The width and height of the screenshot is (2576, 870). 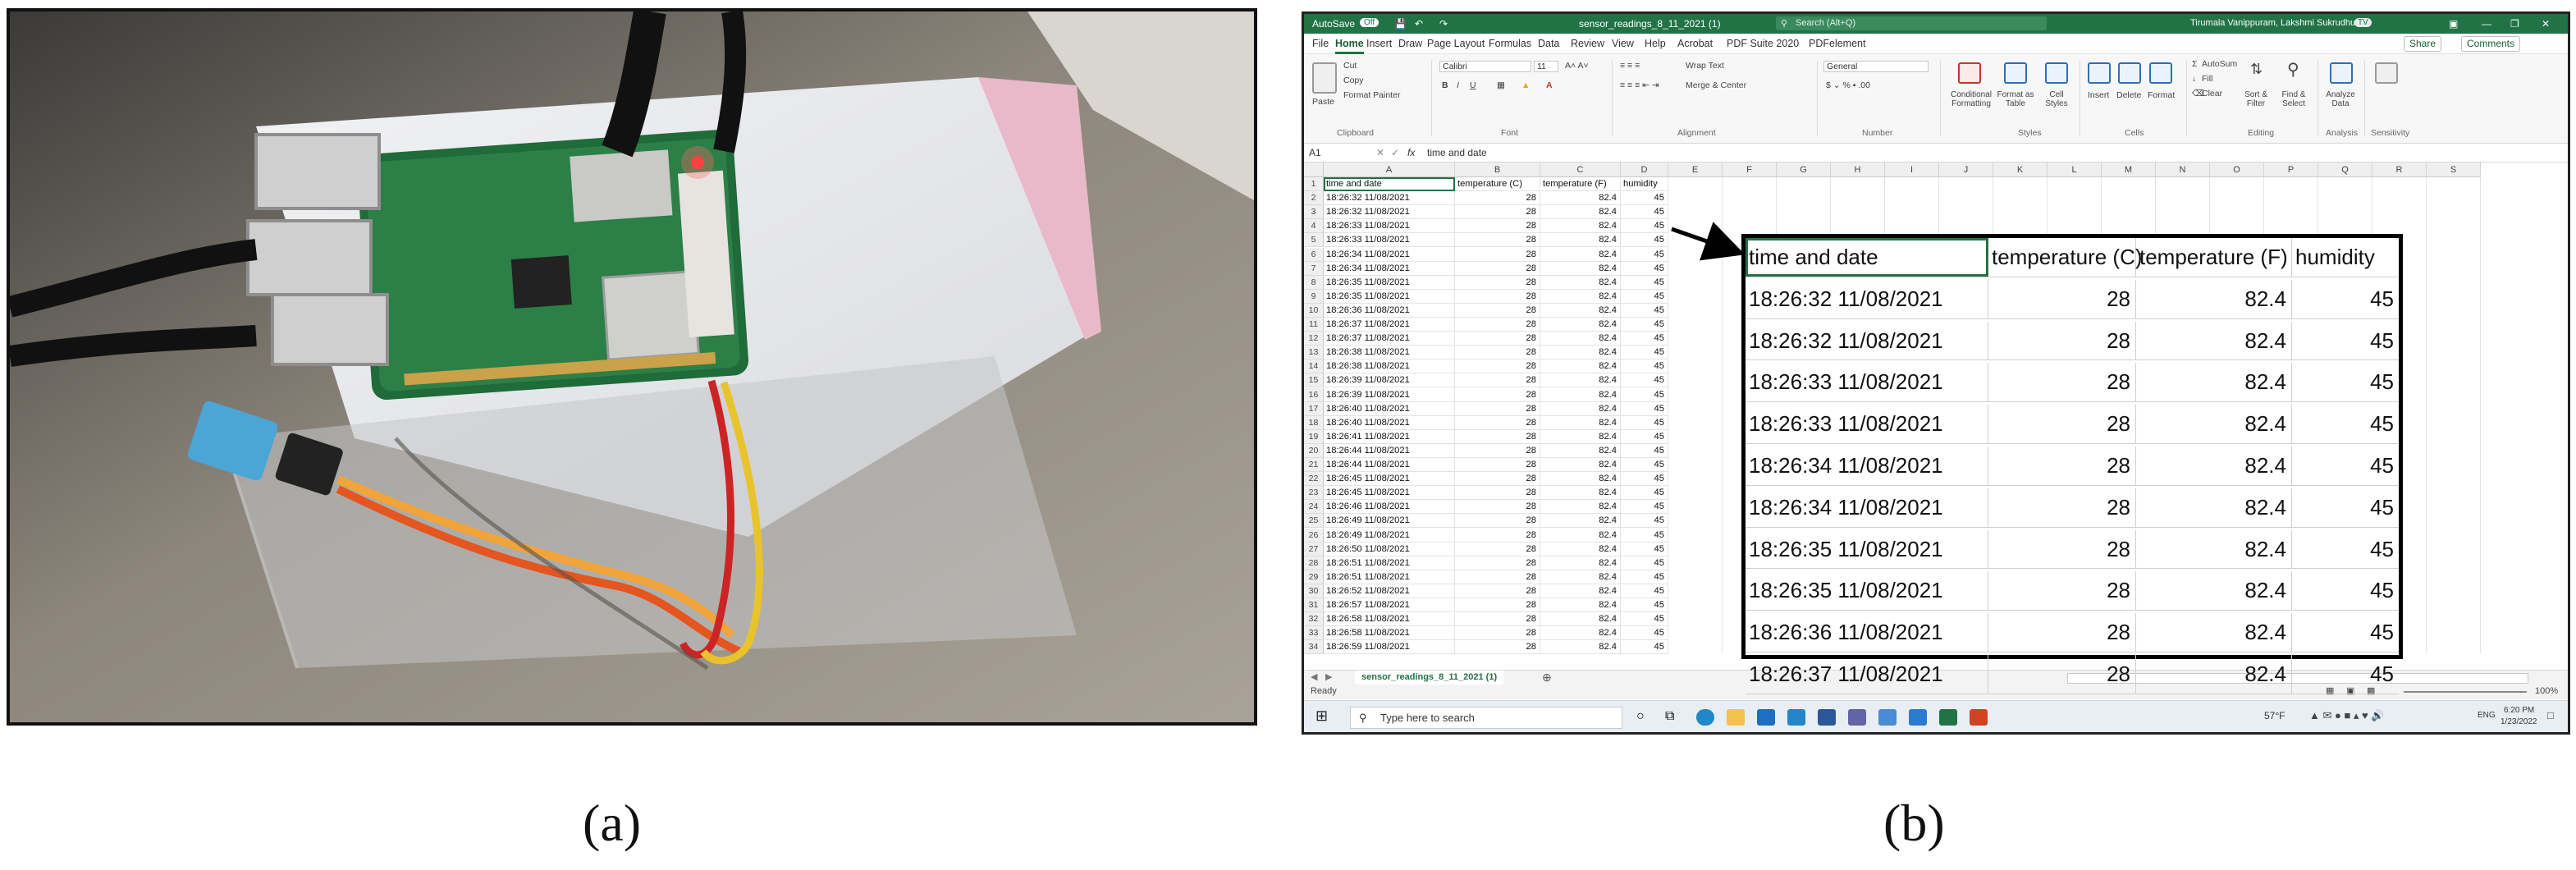 I want to click on column-header-p: P, so click(x=2291, y=170).